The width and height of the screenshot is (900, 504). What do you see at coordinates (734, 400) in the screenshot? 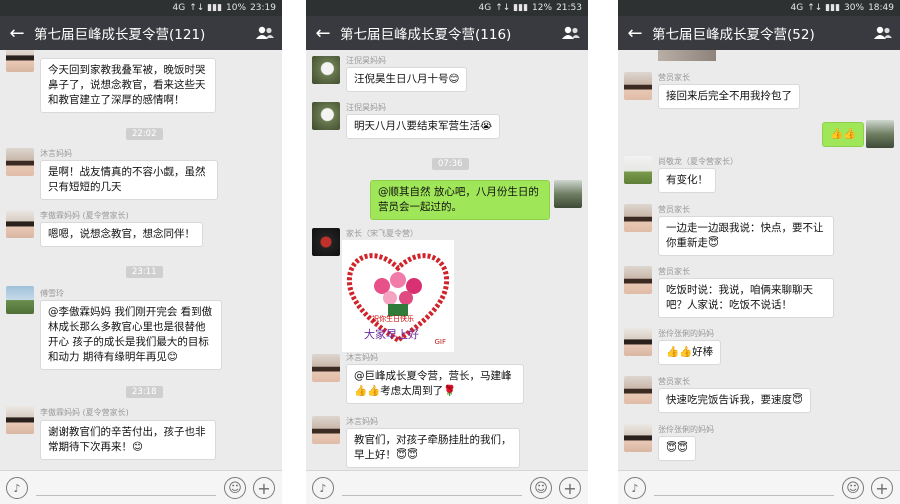
I see `message-bubble: 快速吃完饭告诉我，要速度😇` at bounding box center [734, 400].